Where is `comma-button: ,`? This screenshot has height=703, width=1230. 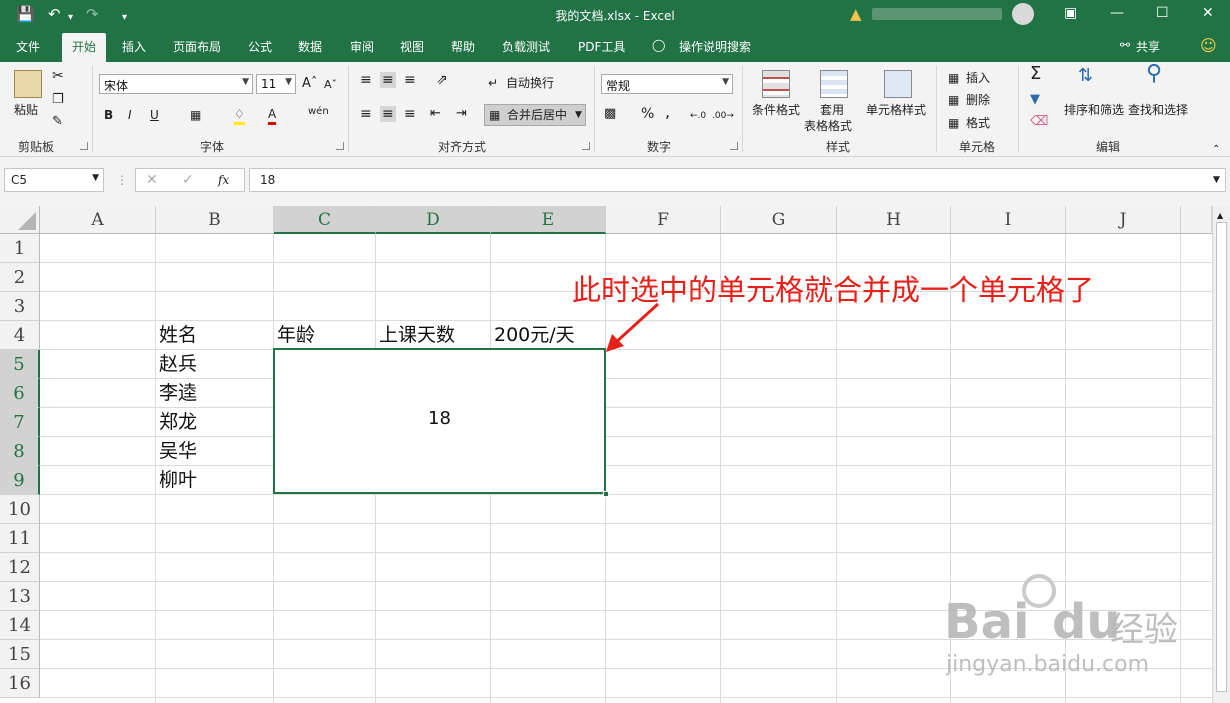
comma-button: , is located at coordinates (667, 112).